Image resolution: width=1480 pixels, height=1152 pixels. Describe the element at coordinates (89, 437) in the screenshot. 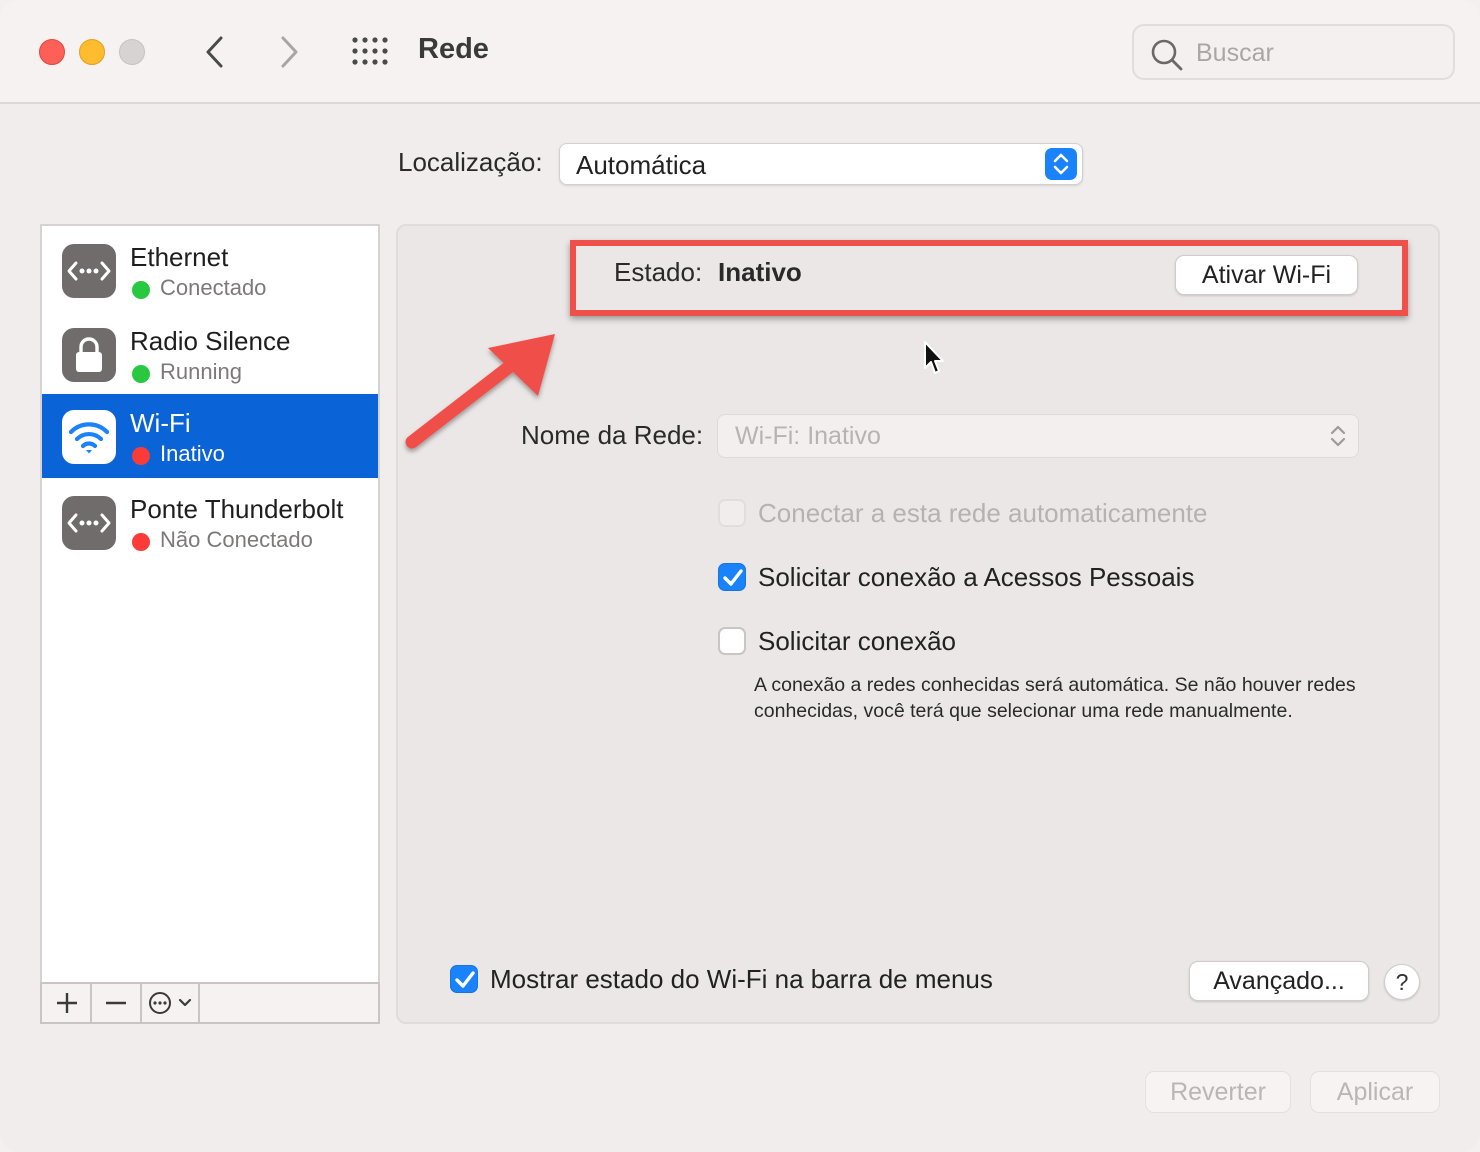

I see `wifi-icon` at that location.